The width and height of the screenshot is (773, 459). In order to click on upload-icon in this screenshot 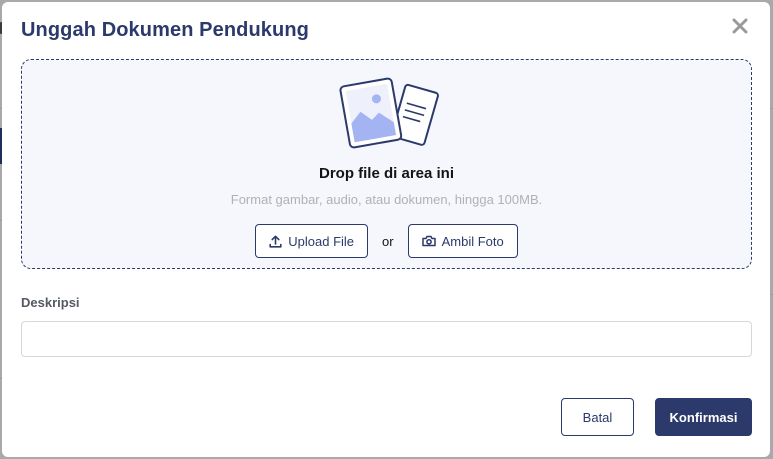, I will do `click(275, 241)`.